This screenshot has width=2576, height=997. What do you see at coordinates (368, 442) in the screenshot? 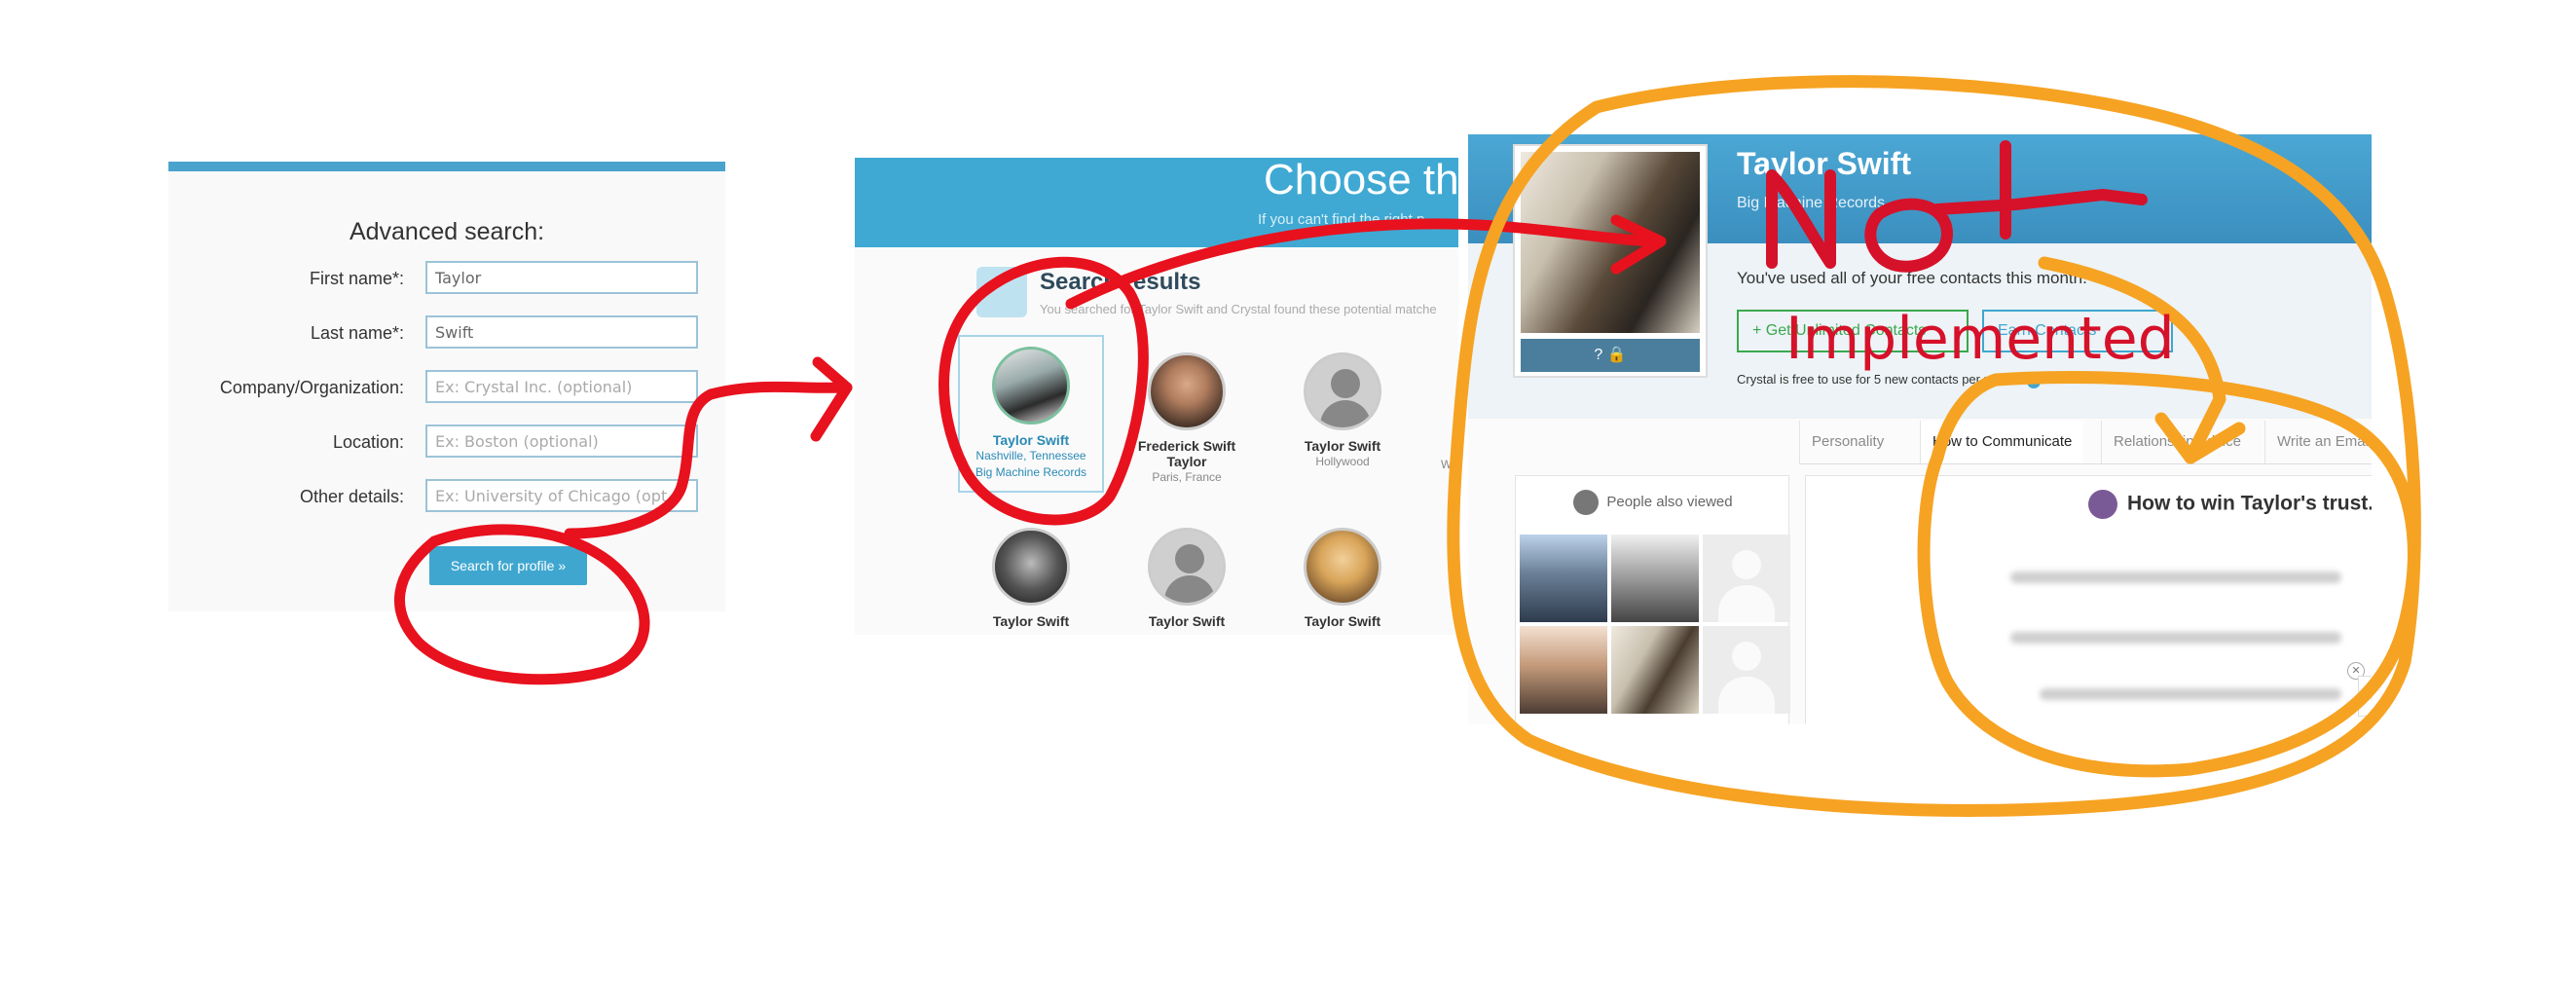
I see `location-label: Location:` at bounding box center [368, 442].